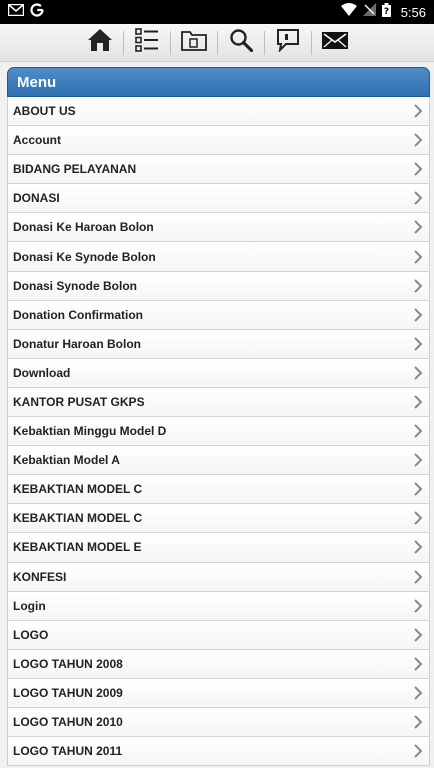  What do you see at coordinates (218, 315) in the screenshot?
I see `menu-item: Donation Confirmation` at bounding box center [218, 315].